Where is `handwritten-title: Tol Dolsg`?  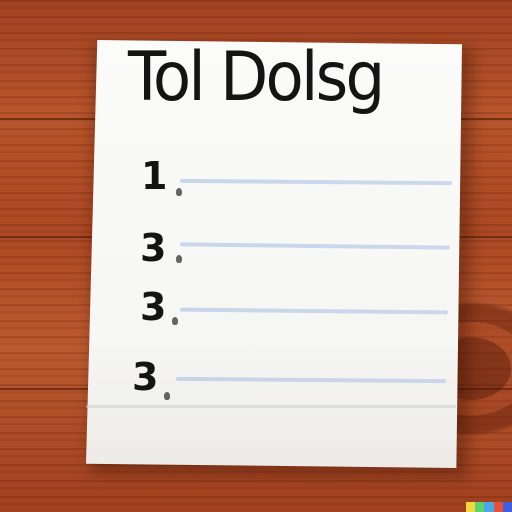
handwritten-title: Tol Dolsg is located at coordinates (256, 77).